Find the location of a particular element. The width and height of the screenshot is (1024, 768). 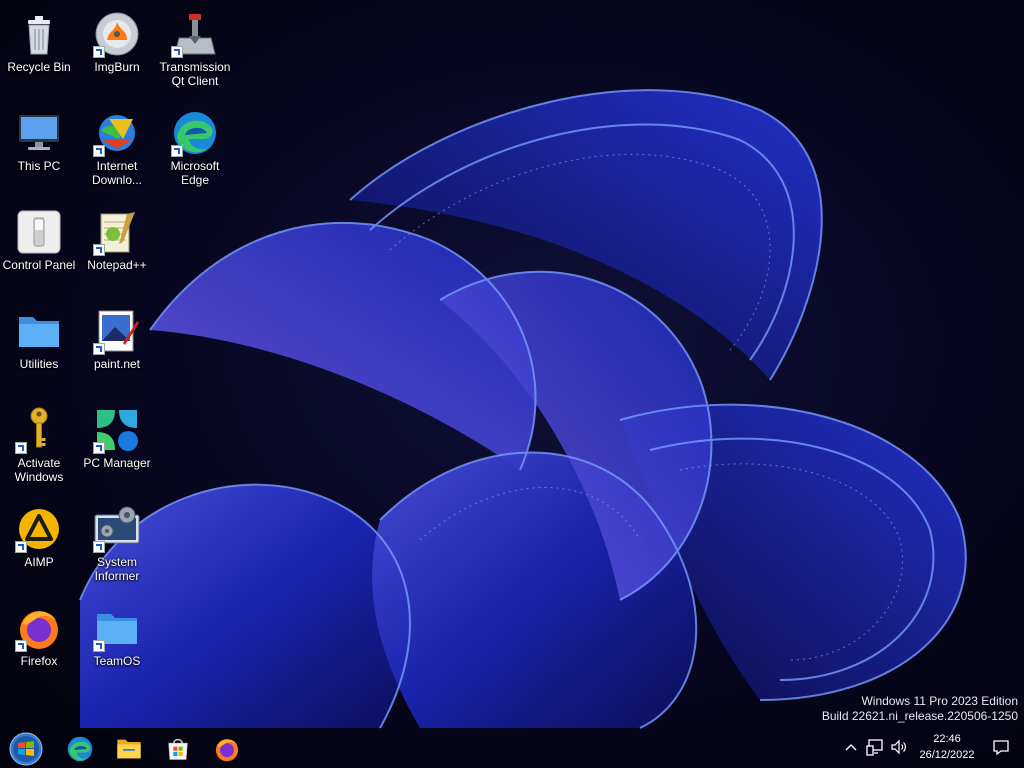

chevron-up-icon is located at coordinates (851, 747).